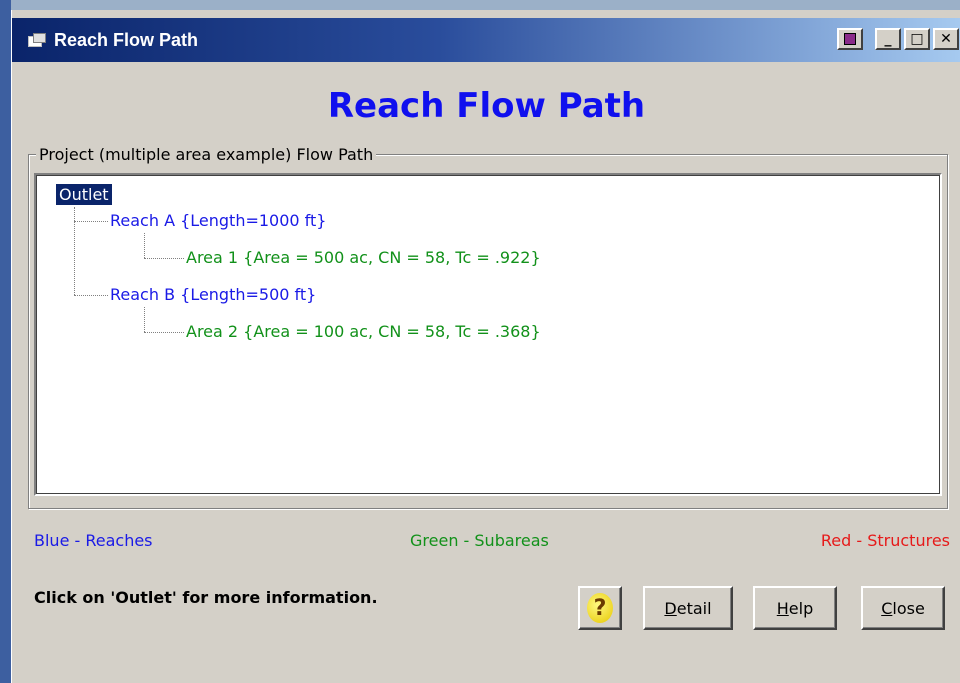  I want to click on detail-button: Detail, so click(688, 608).